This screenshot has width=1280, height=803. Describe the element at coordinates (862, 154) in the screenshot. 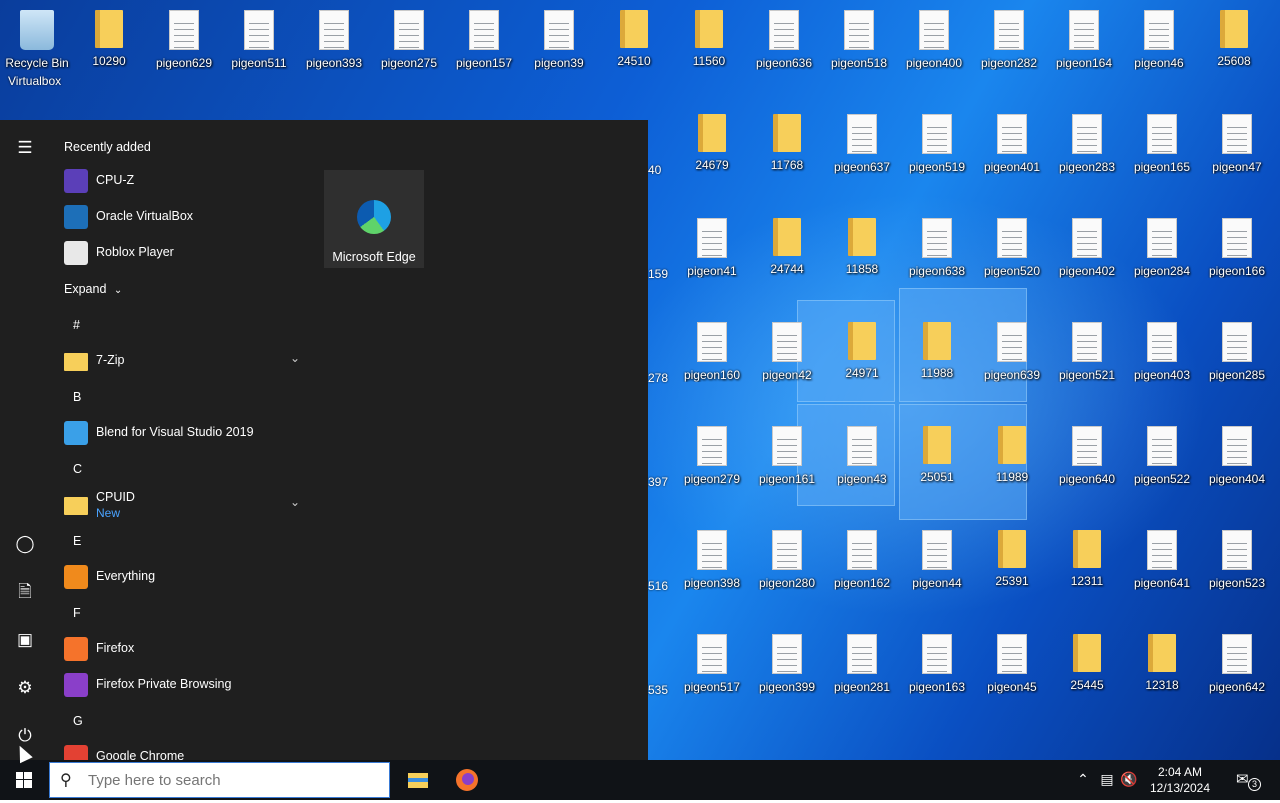

I see `file-desktop-icon: pigeon637` at that location.